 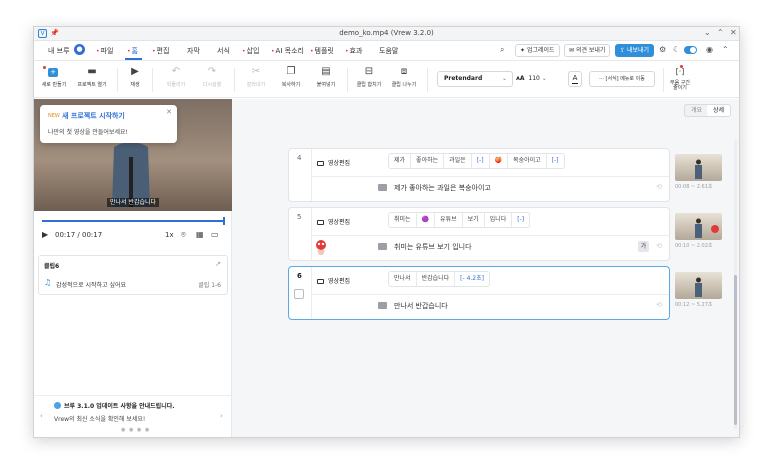 What do you see at coordinates (224, 221) in the screenshot?
I see `progress-handle` at bounding box center [224, 221].